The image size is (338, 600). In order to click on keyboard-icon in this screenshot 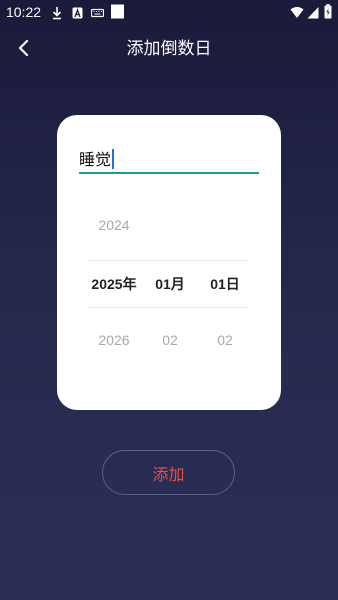, I will do `click(97, 12)`.